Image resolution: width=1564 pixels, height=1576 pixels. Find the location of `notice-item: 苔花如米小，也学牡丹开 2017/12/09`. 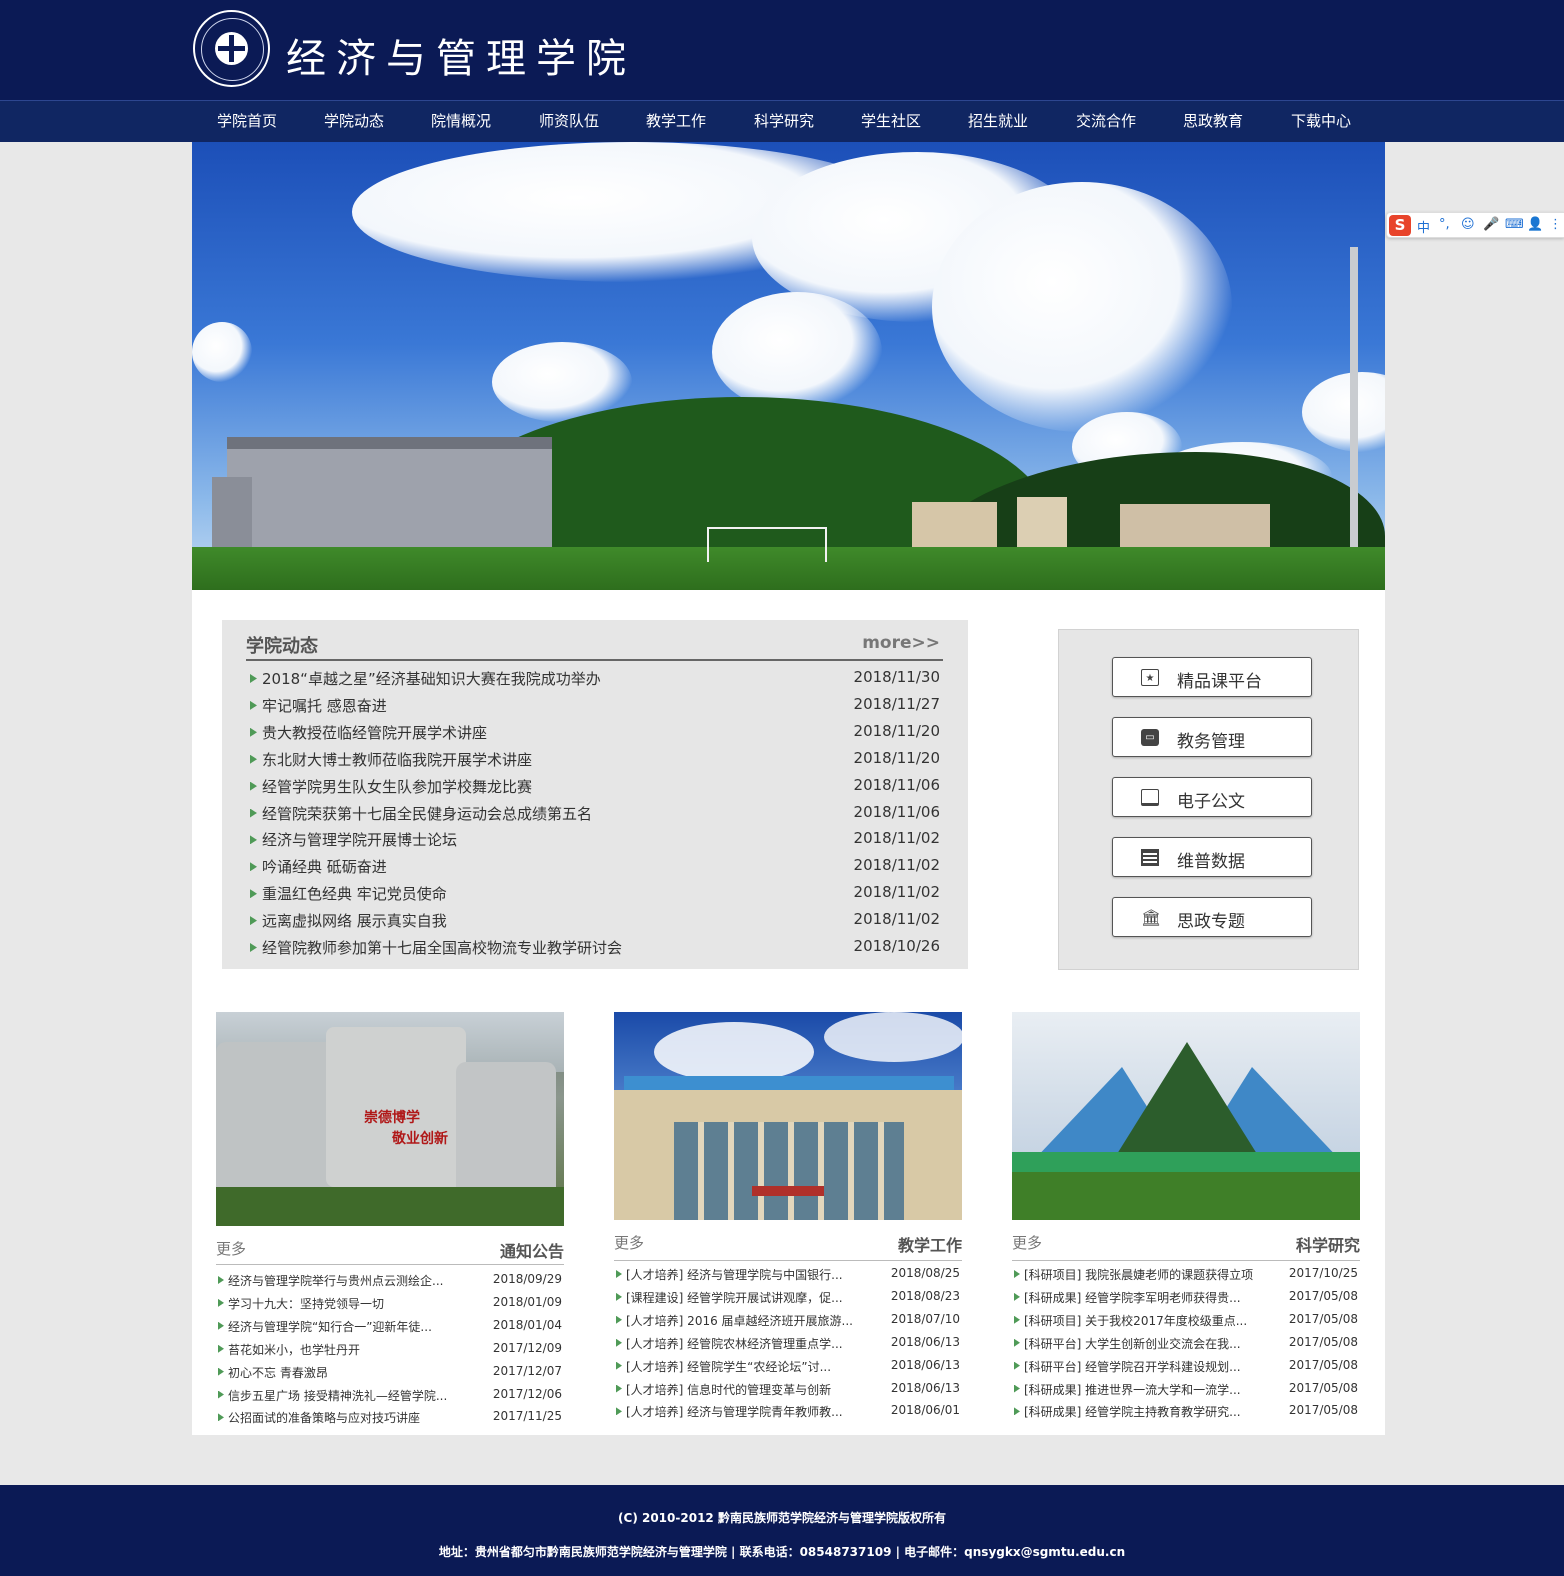

notice-item: 苔花如米小，也学牡丹开 2017/12/09 is located at coordinates (390, 1350).